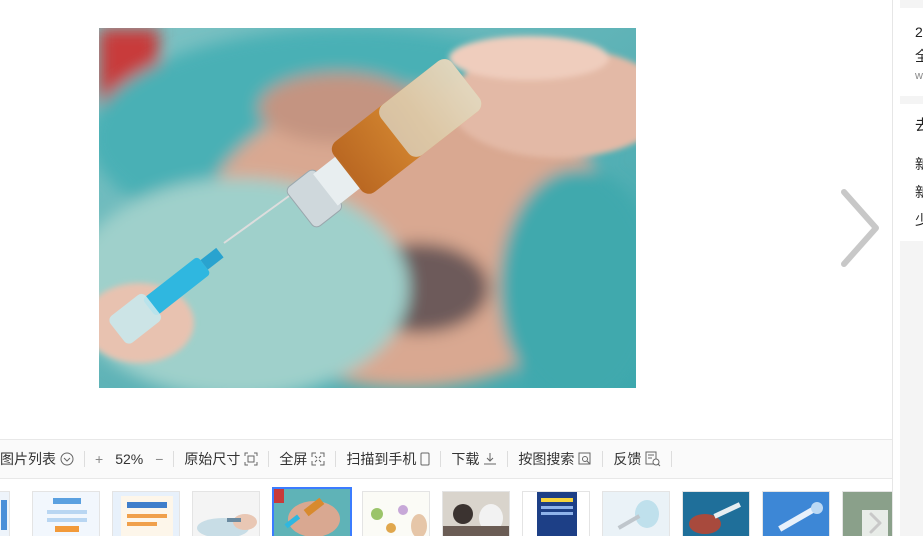 Image resolution: width=923 pixels, height=541 pixels. Describe the element at coordinates (490, 459) in the screenshot. I see `download-icon` at that location.